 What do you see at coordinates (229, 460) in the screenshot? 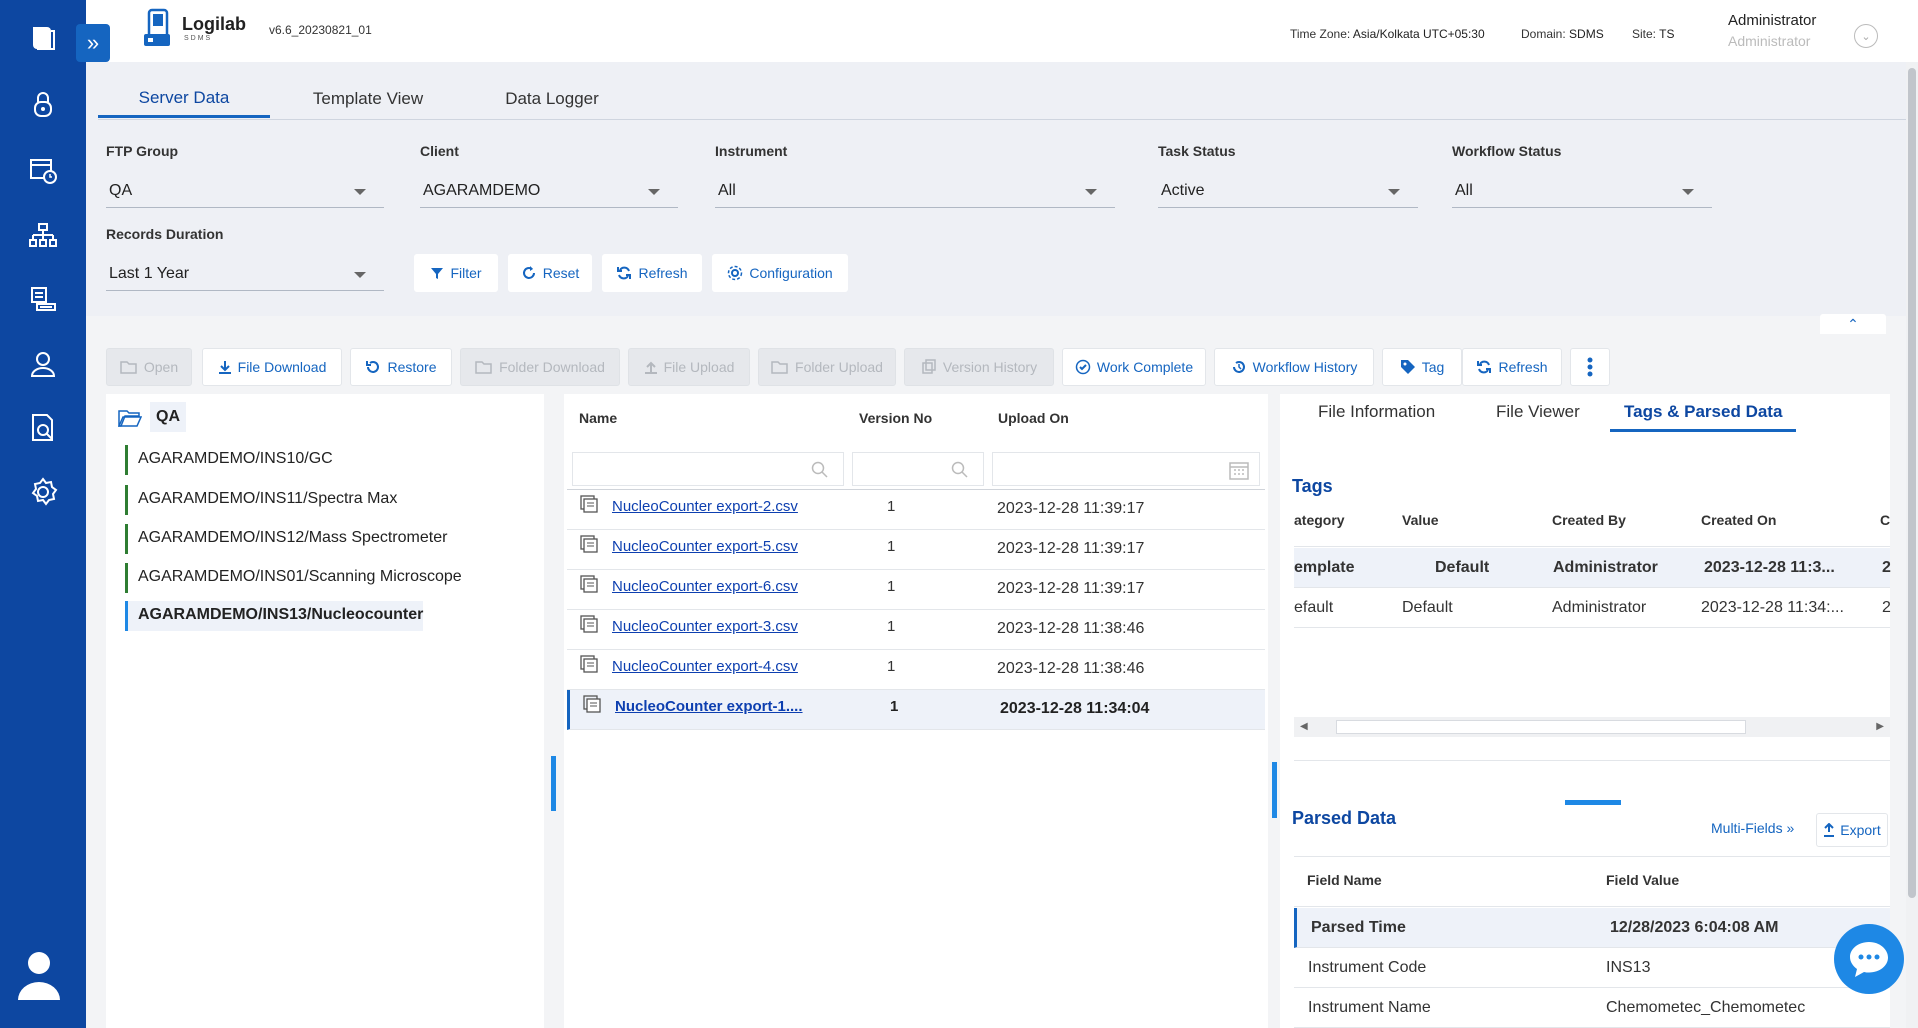
I see `tree-item: AGARAMDEMO/INS10/GC` at bounding box center [229, 460].